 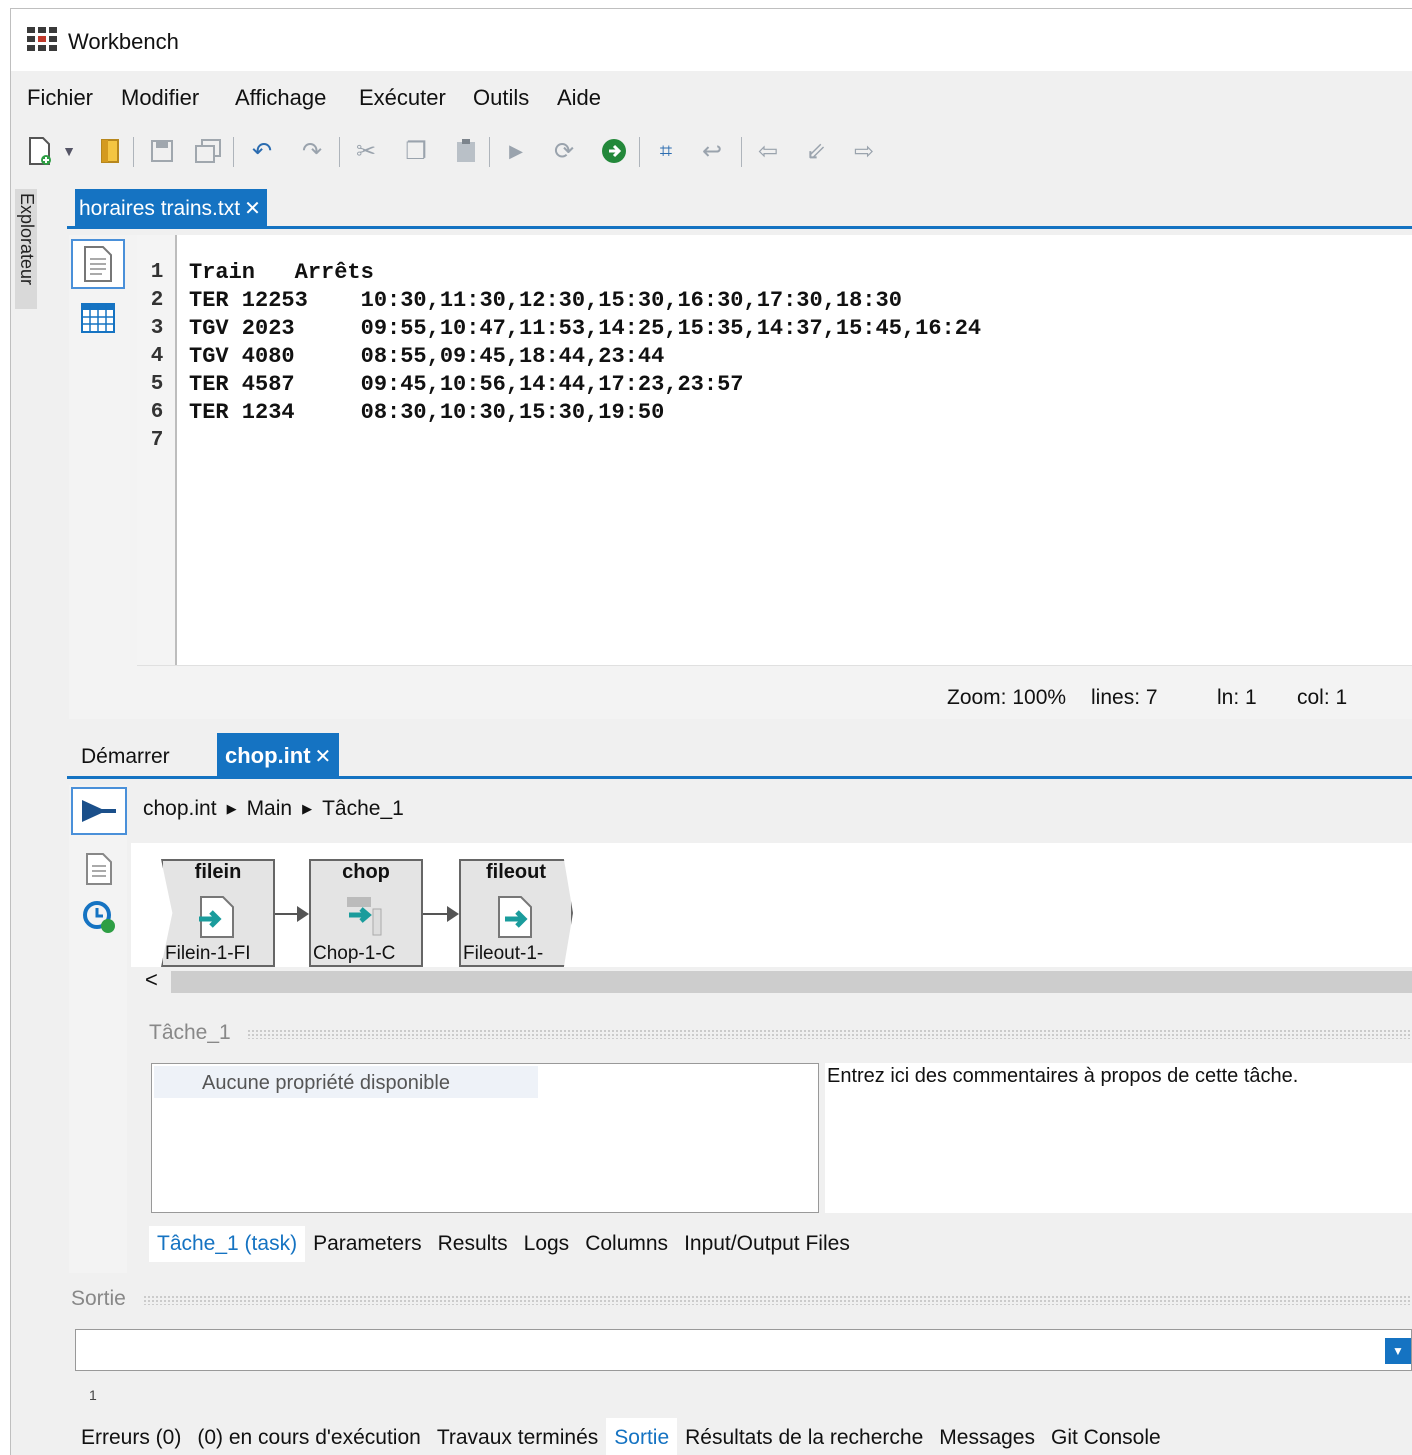 What do you see at coordinates (180, 809) in the screenshot?
I see `breadcrumb-item: chop.int` at bounding box center [180, 809].